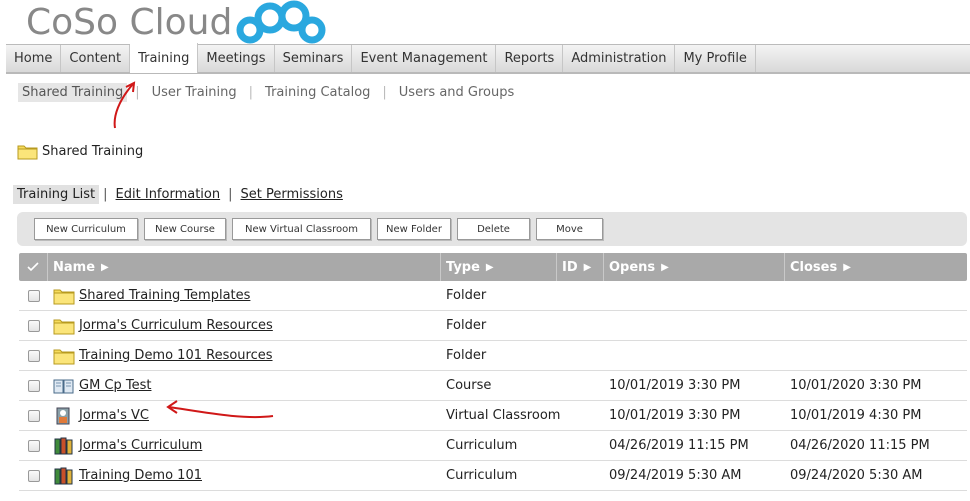  What do you see at coordinates (463, 267) in the screenshot?
I see `column-header-label: Type` at bounding box center [463, 267].